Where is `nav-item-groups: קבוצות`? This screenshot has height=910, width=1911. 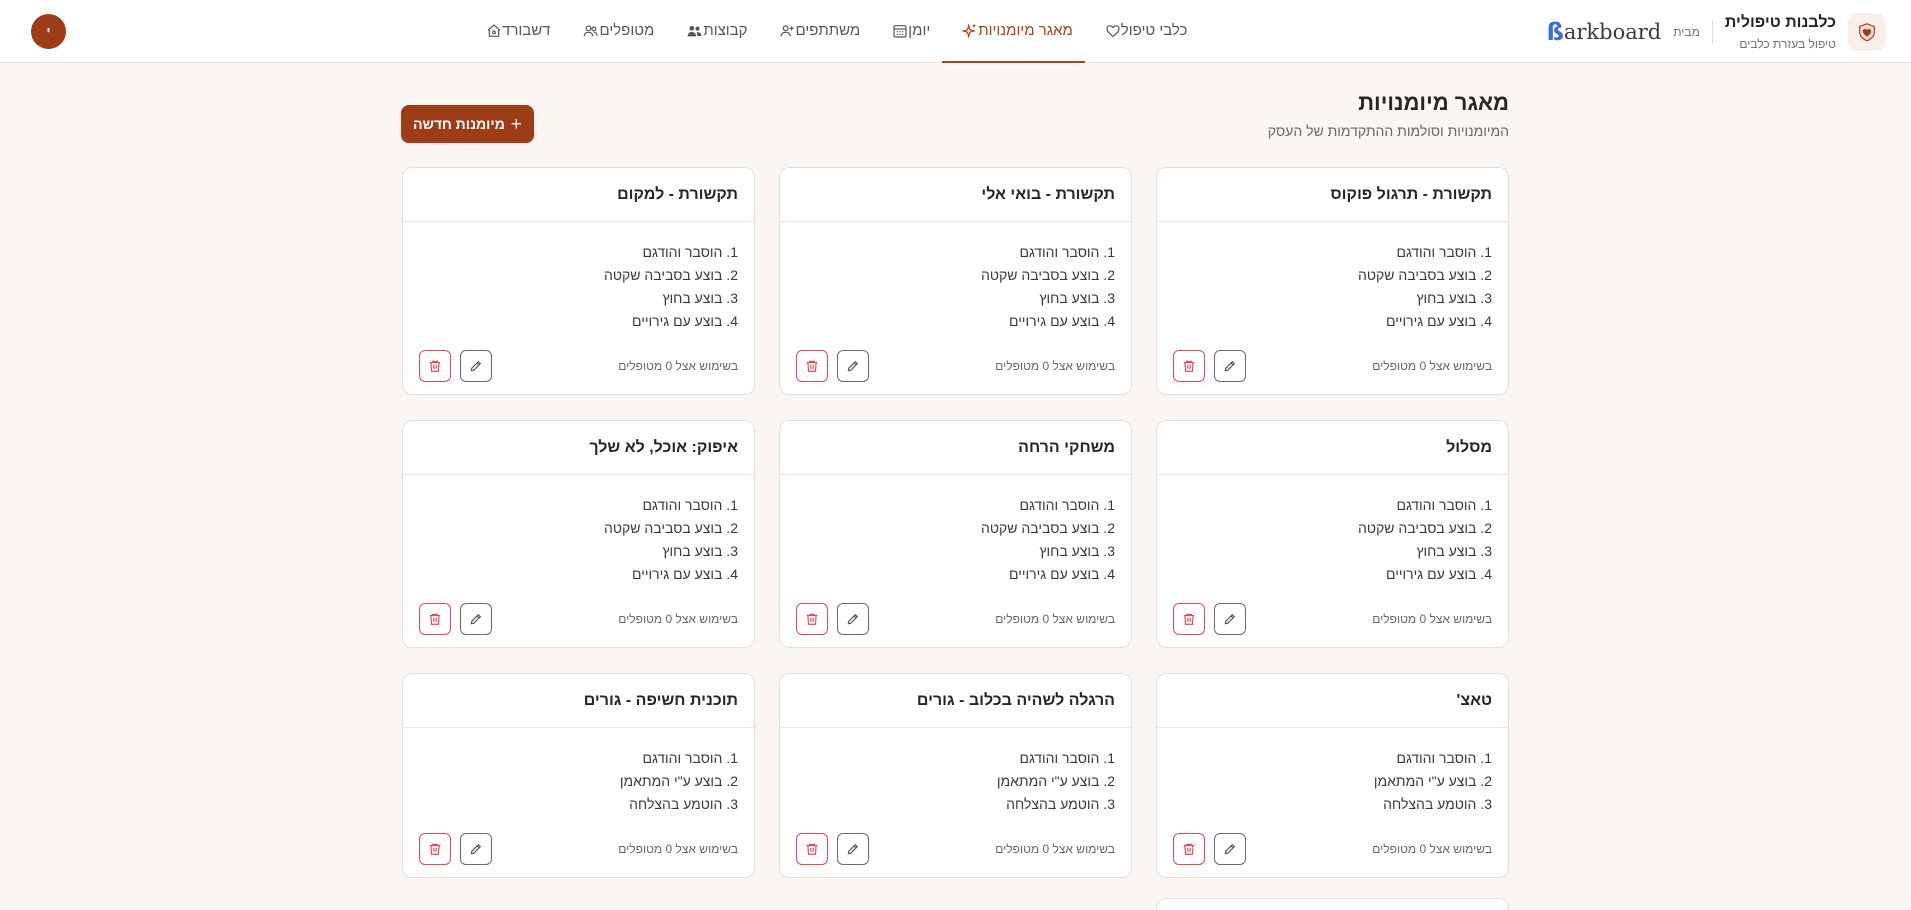
nav-item-groups: קבוצות is located at coordinates (712, 31).